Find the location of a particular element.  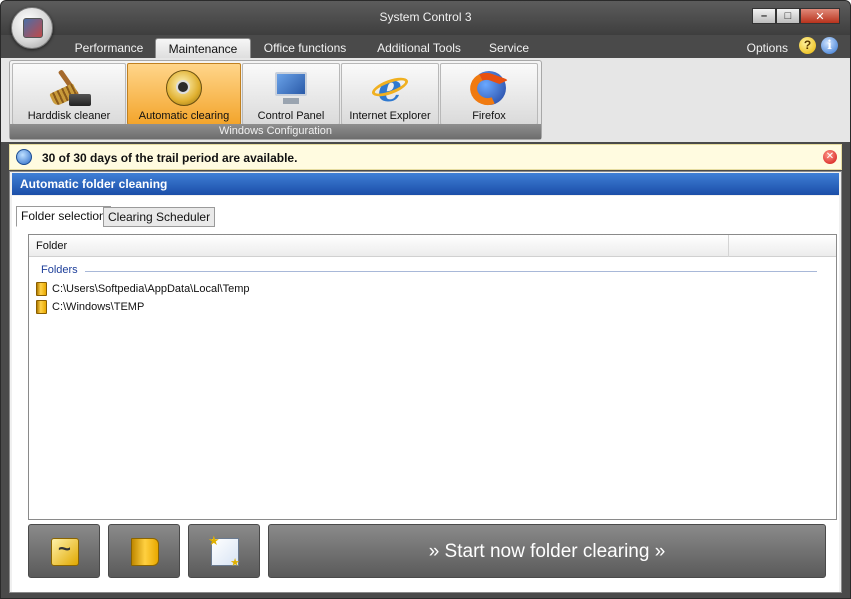

title-bar: System Control 3 – □ ✕ is located at coordinates (425, 18).